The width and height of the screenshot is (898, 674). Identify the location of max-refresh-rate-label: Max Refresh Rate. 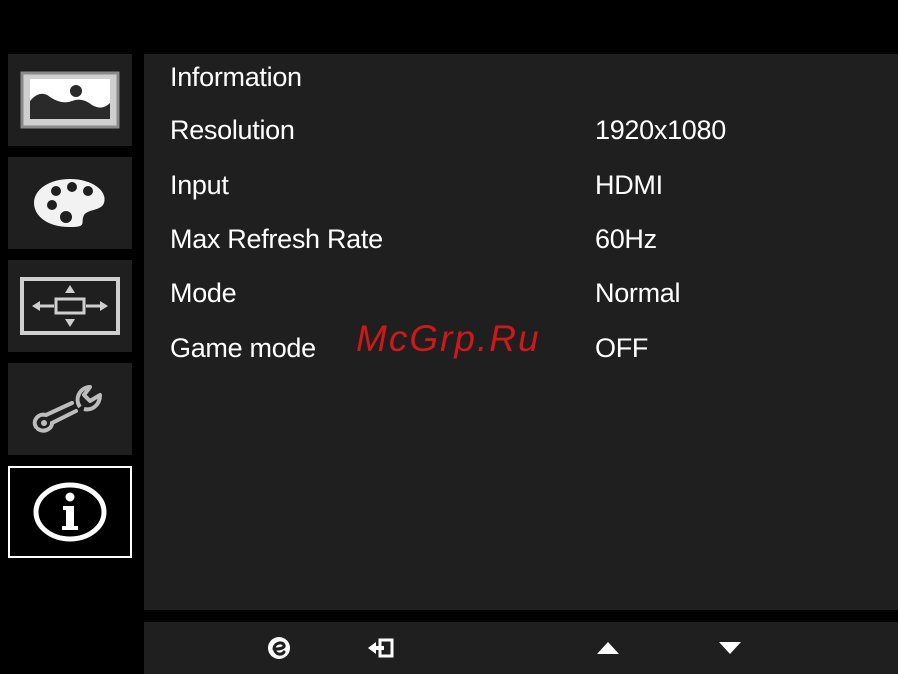
(276, 239).